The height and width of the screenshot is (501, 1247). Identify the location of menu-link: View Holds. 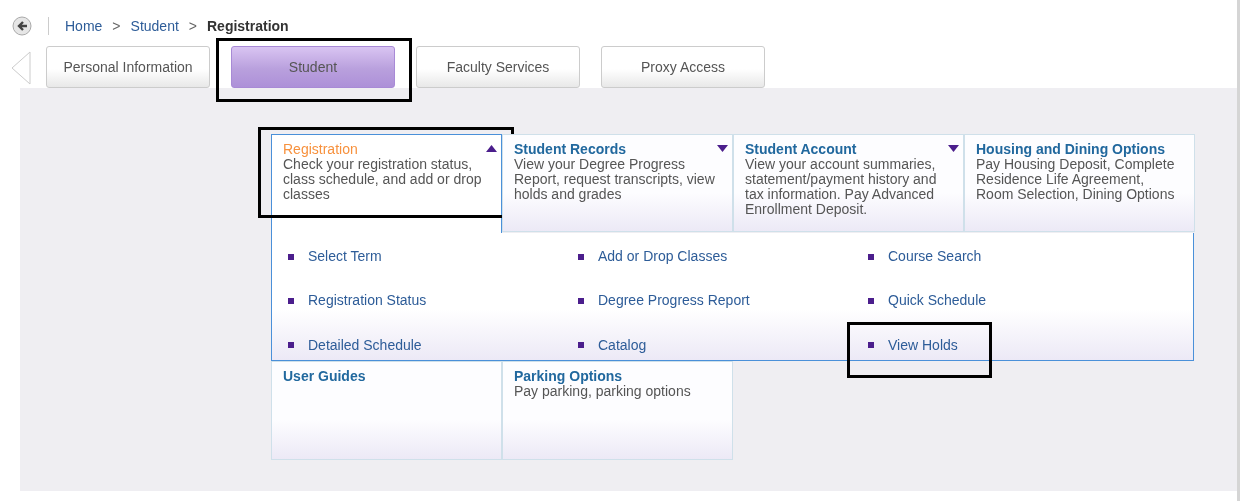
(923, 345).